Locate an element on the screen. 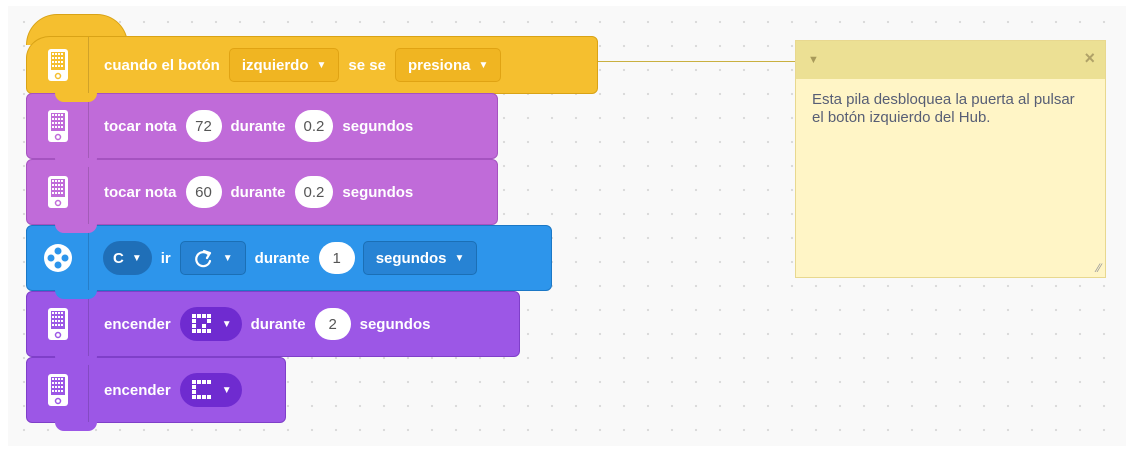 The image size is (1134, 453). unit-dropdown: segundos ▼ is located at coordinates (420, 258).